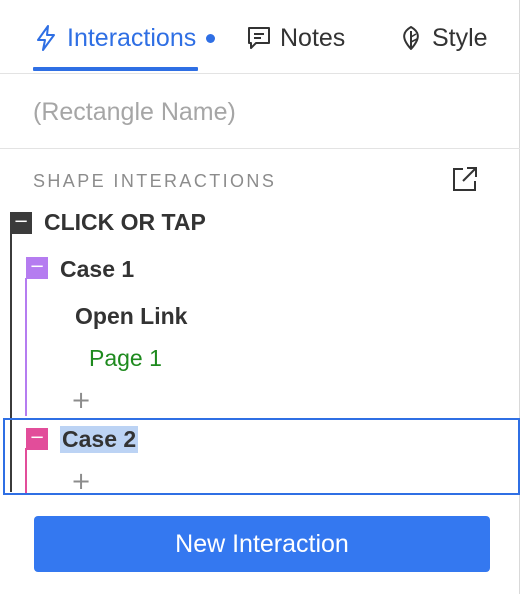  Describe the element at coordinates (155, 181) in the screenshot. I see `section-title: SHAPE INTERACTIONS` at that location.